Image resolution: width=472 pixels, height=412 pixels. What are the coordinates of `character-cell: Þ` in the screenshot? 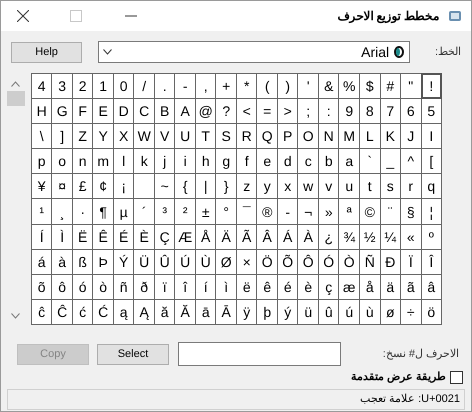 It's located at (103, 262).